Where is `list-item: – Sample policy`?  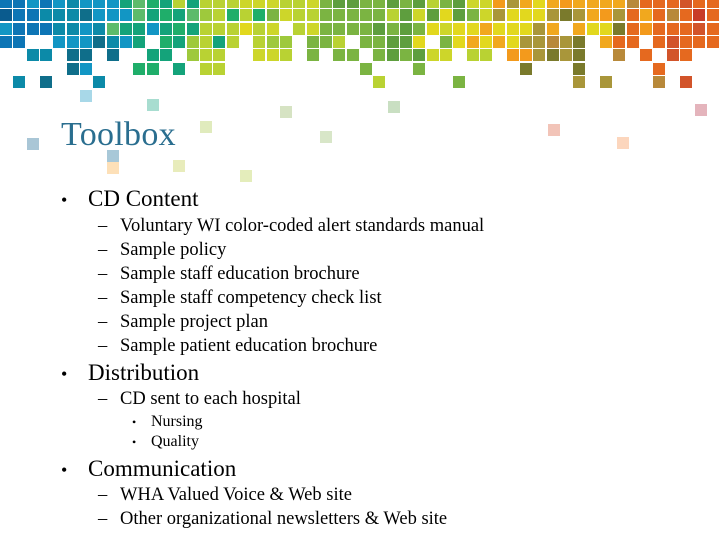 list-item: – Sample policy is located at coordinates (162, 250).